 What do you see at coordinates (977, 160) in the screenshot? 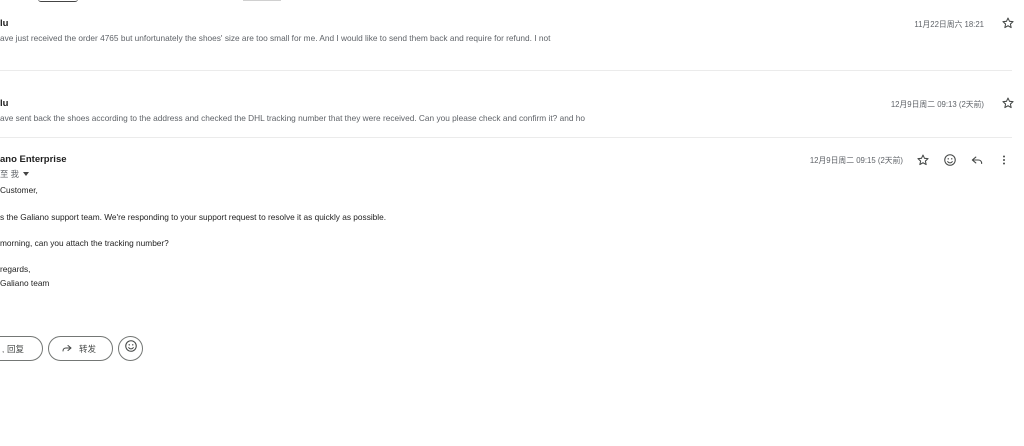
I see `reply-icon` at bounding box center [977, 160].